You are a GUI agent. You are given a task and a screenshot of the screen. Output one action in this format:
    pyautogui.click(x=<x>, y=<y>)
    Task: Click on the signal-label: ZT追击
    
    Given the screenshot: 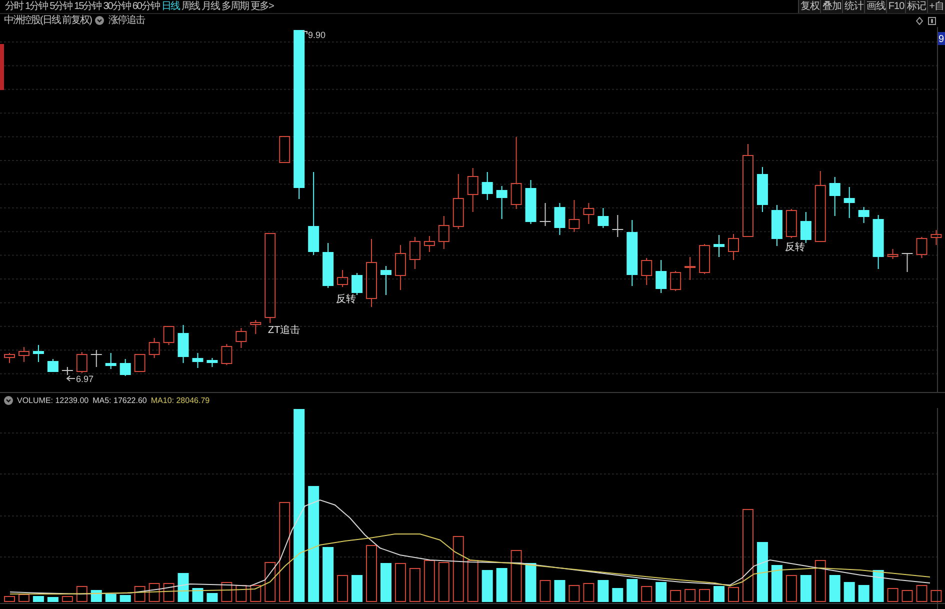 What is the action you would take?
    pyautogui.click(x=284, y=330)
    